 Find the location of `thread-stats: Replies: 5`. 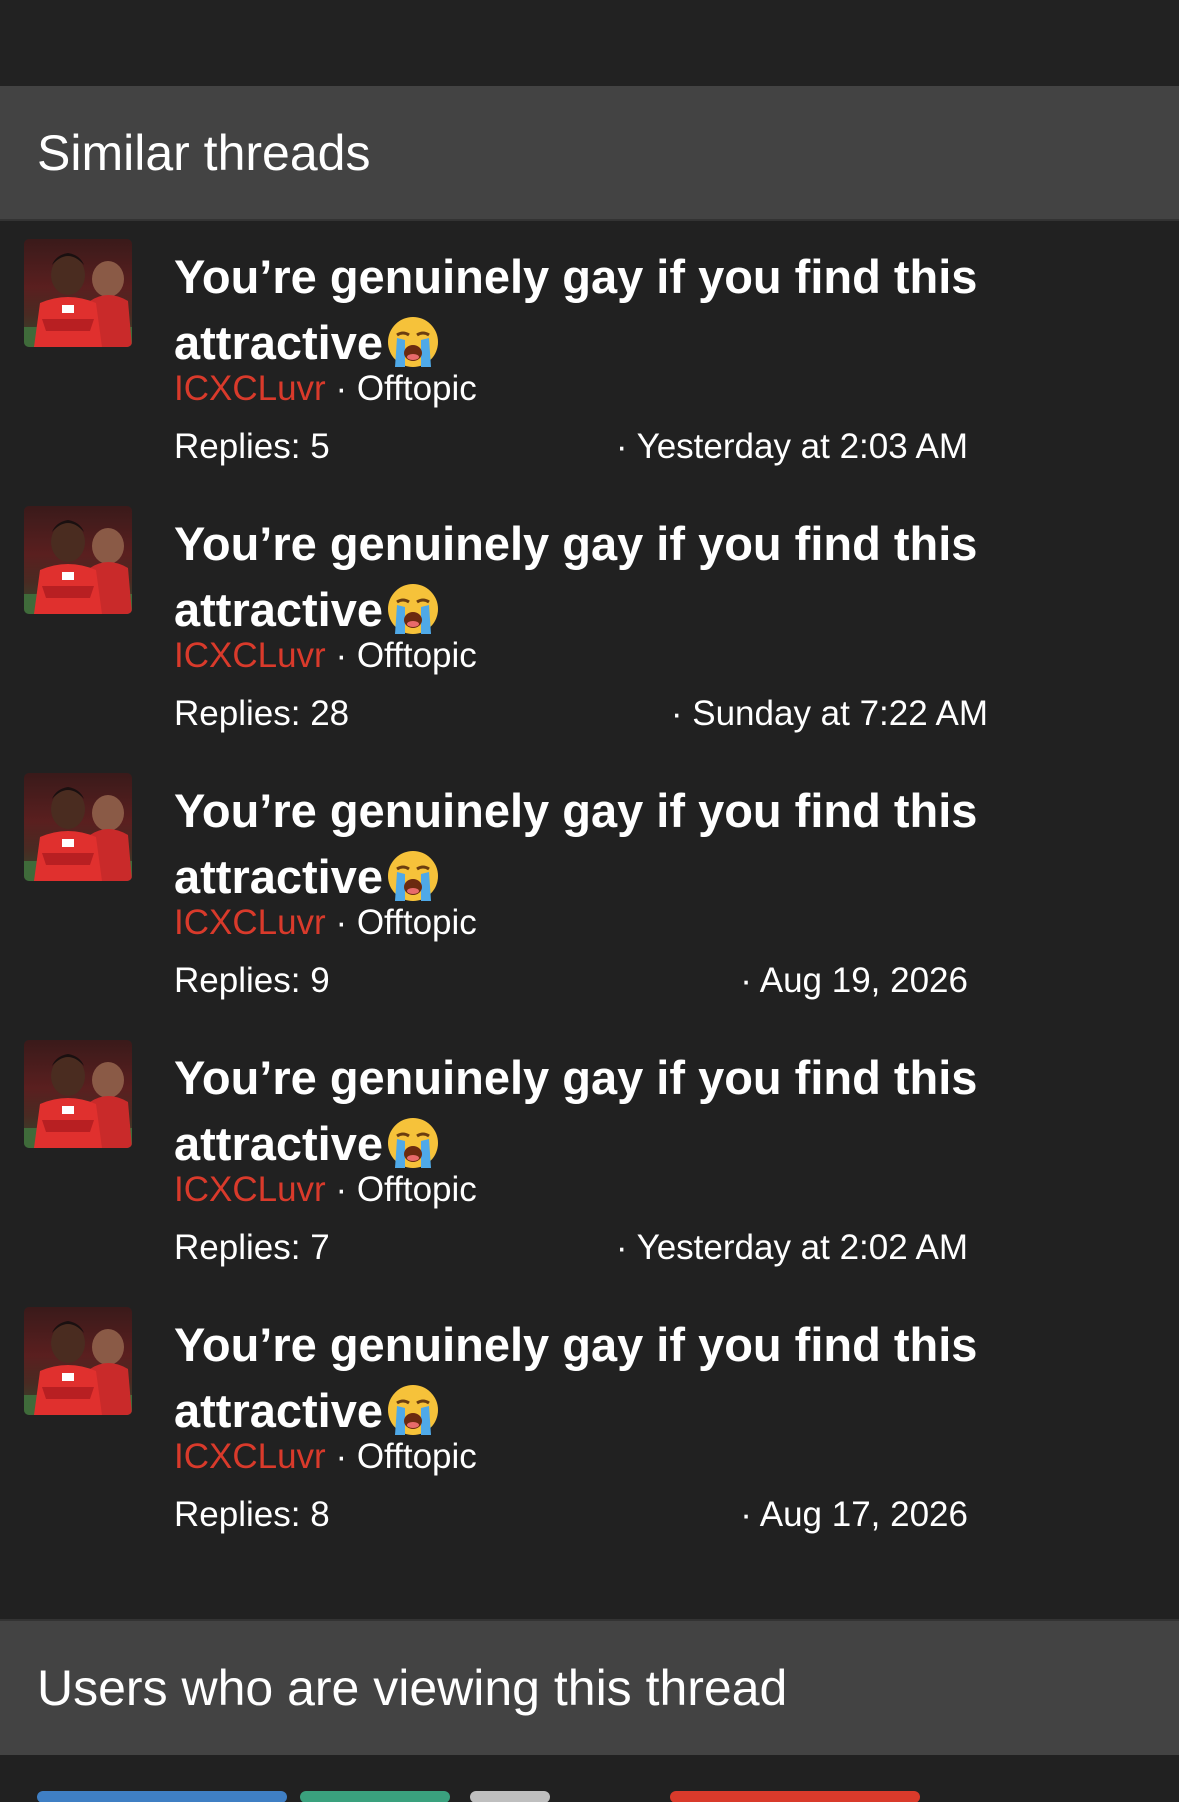

thread-stats: Replies: 5 is located at coordinates (252, 447).